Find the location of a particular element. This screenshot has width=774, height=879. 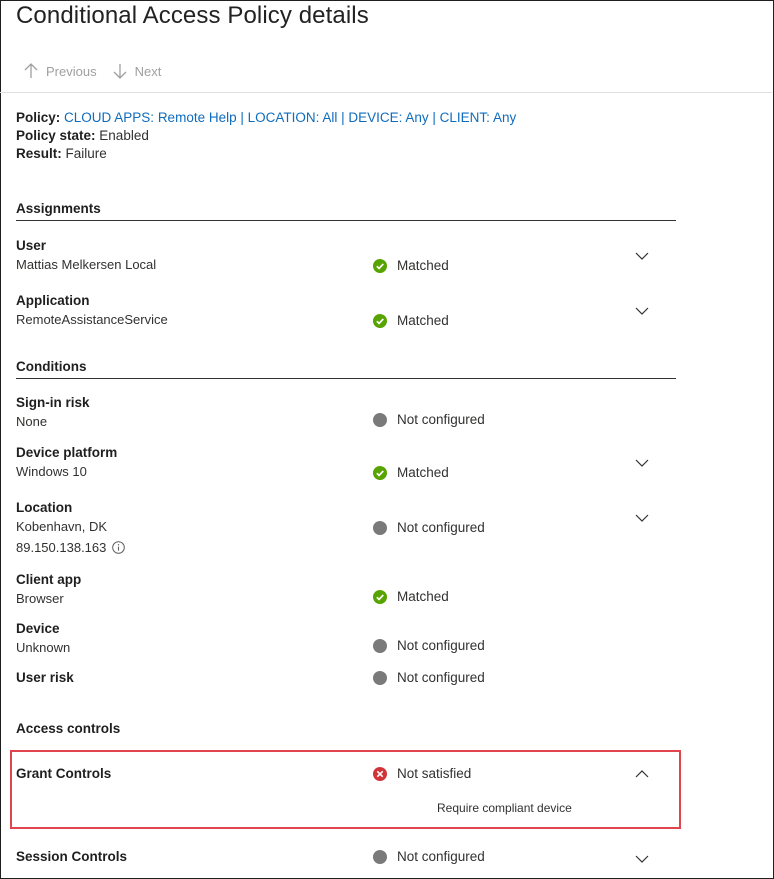

row-name: User risk is located at coordinates (45, 677).